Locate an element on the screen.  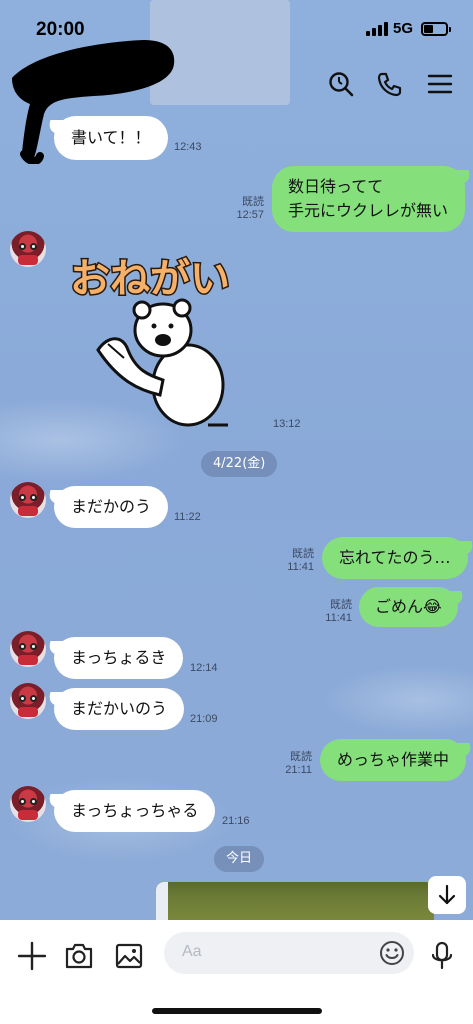
message-text: まっちょっちゃる is located at coordinates (135, 810).